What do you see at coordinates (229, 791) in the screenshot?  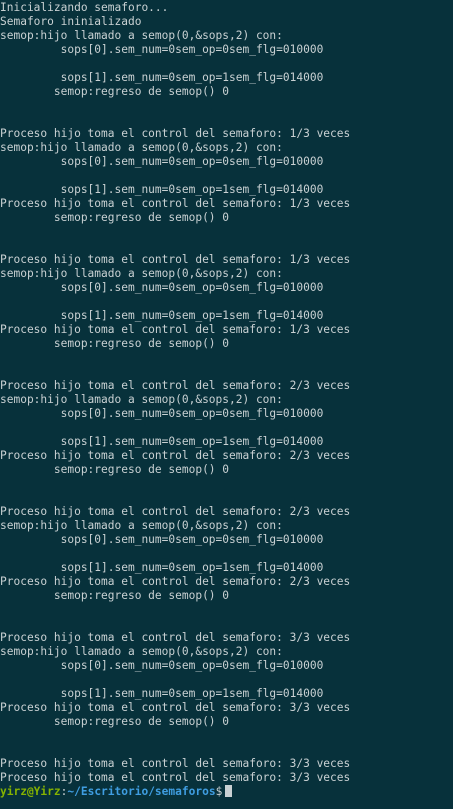 I see `text-cursor` at bounding box center [229, 791].